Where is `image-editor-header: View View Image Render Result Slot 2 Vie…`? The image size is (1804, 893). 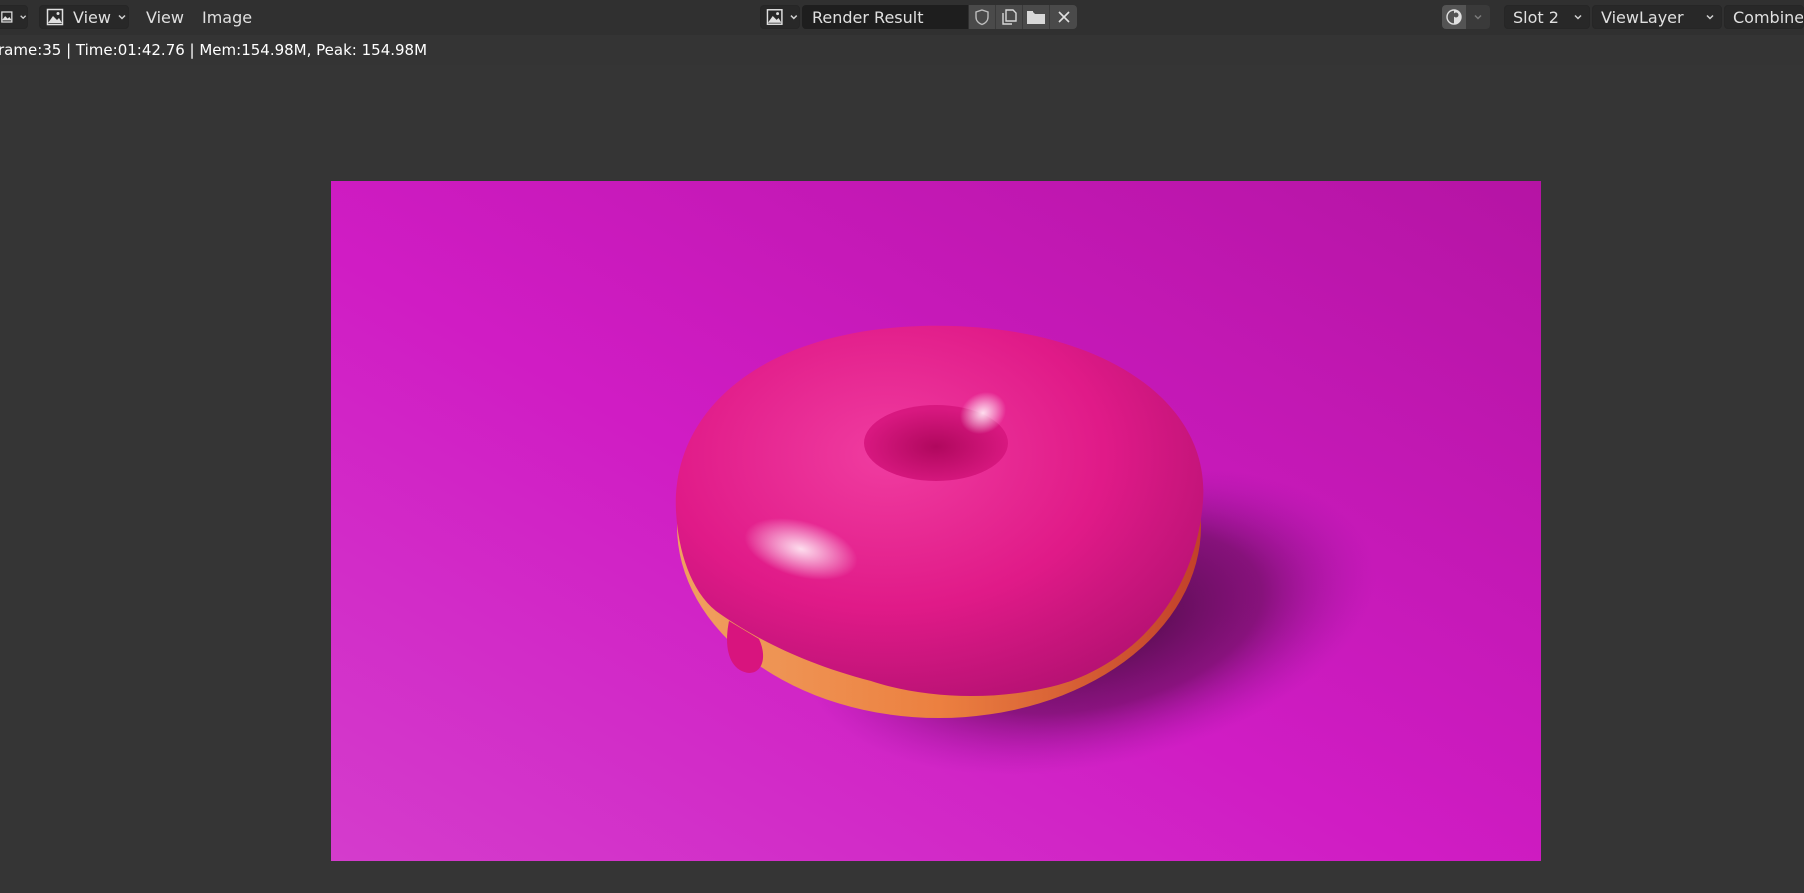 image-editor-header: View View Image Render Result Slot 2 Vie… is located at coordinates (902, 17).